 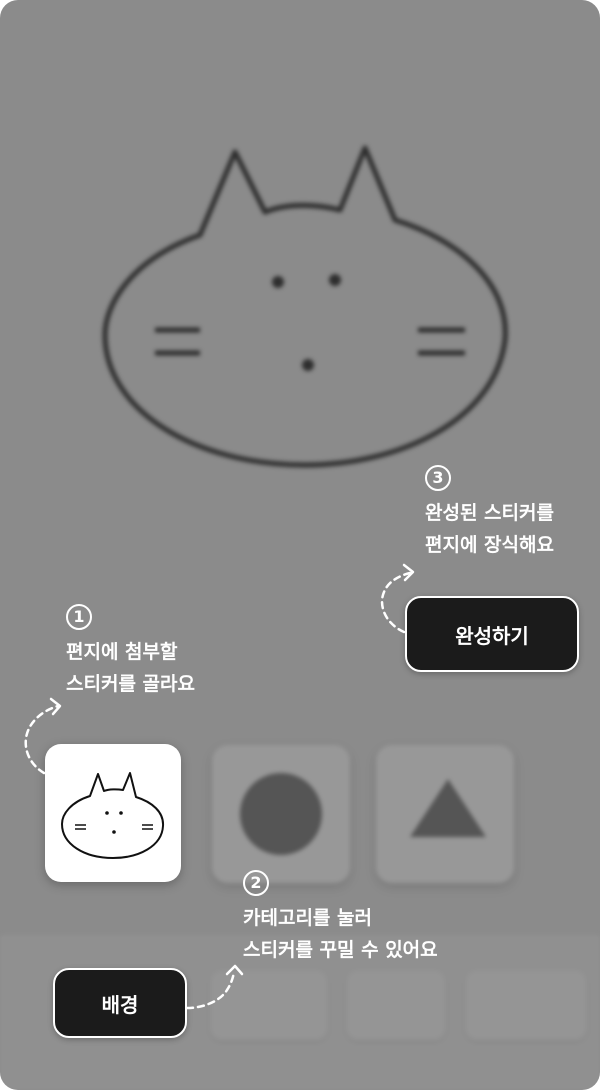 I want to click on guide-arrow-1-icon, so click(x=43, y=736).